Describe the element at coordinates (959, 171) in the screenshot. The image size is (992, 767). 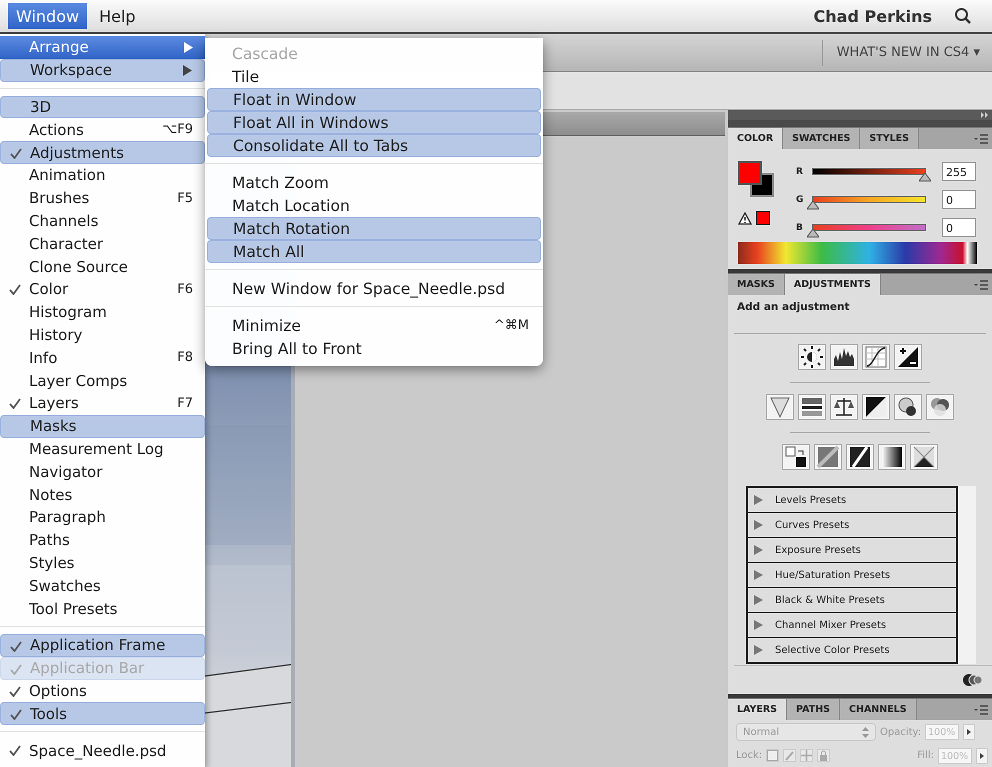
I see `value-field: 255` at that location.